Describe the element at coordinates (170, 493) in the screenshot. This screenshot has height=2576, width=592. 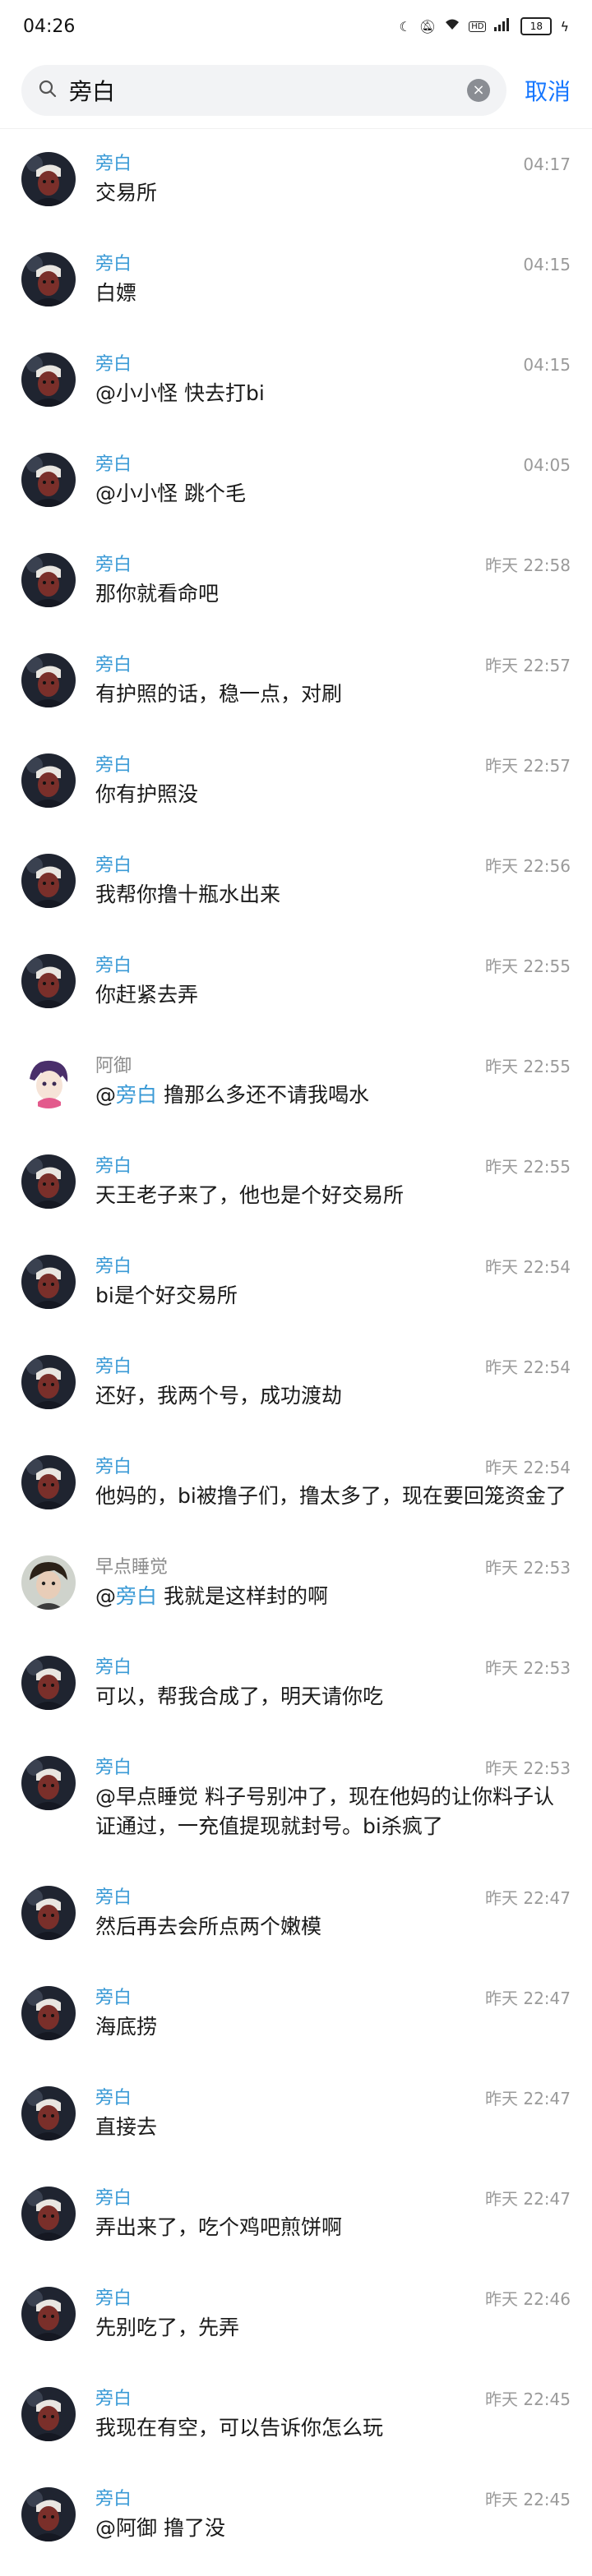
I see `message-text: @小小怪 跳个毛` at that location.